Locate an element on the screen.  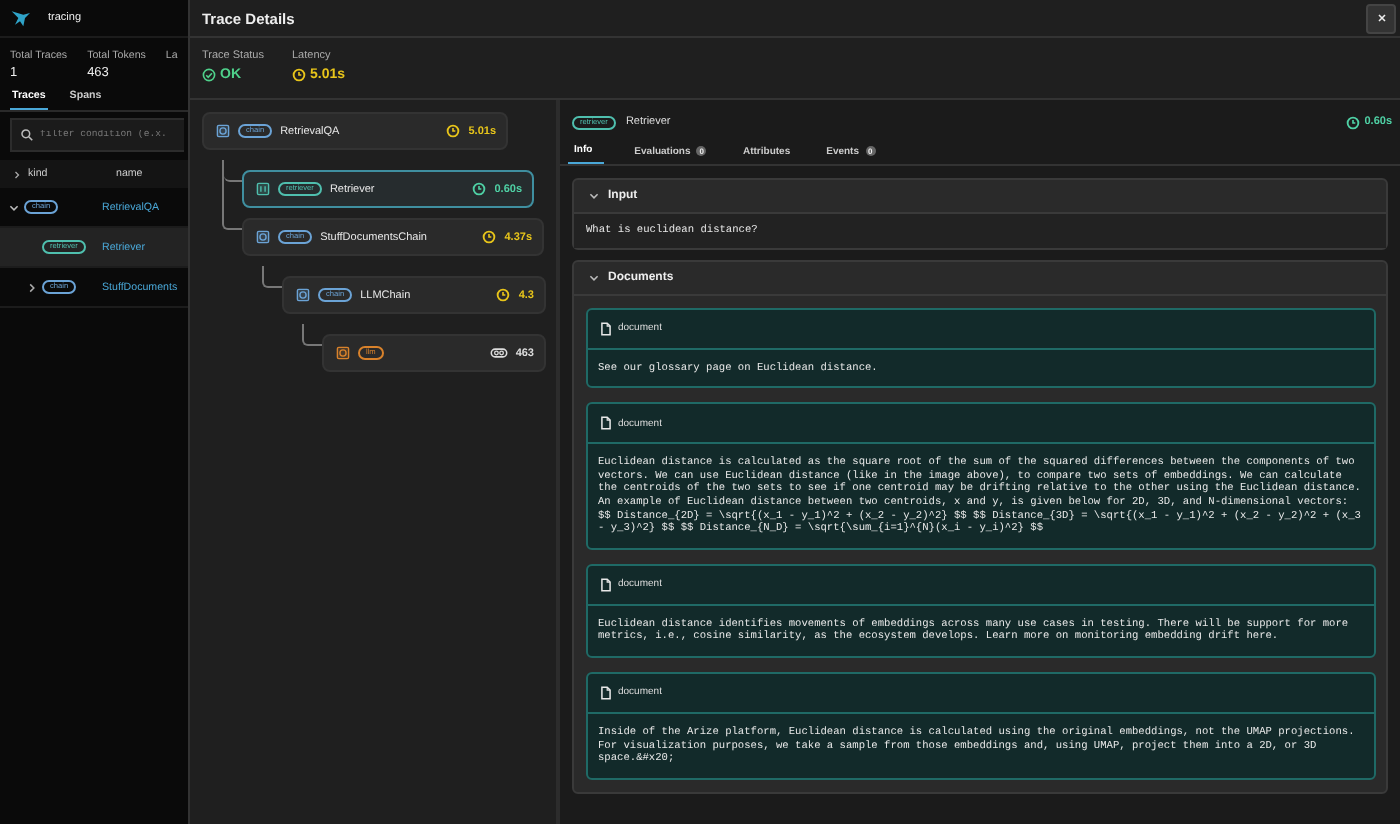
bird-logo-icon is located at coordinates (20, 18).